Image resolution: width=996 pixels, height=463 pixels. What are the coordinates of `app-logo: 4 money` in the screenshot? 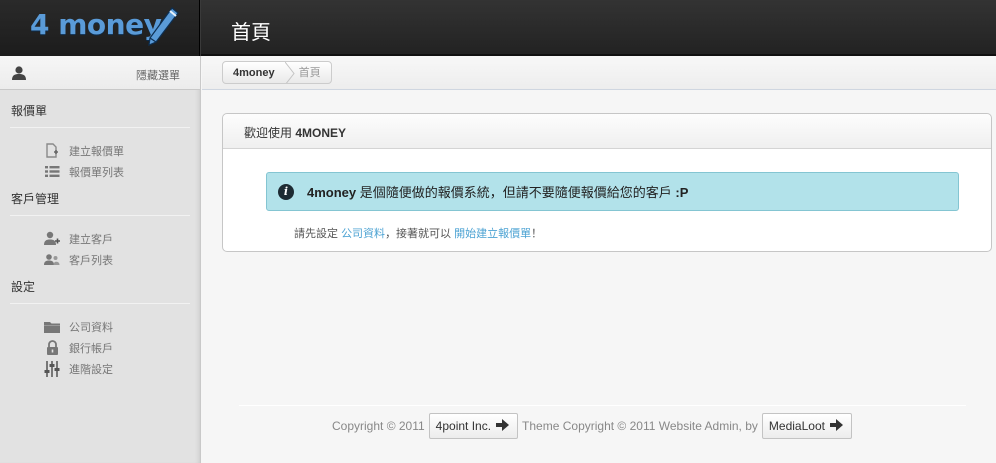 It's located at (96, 24).